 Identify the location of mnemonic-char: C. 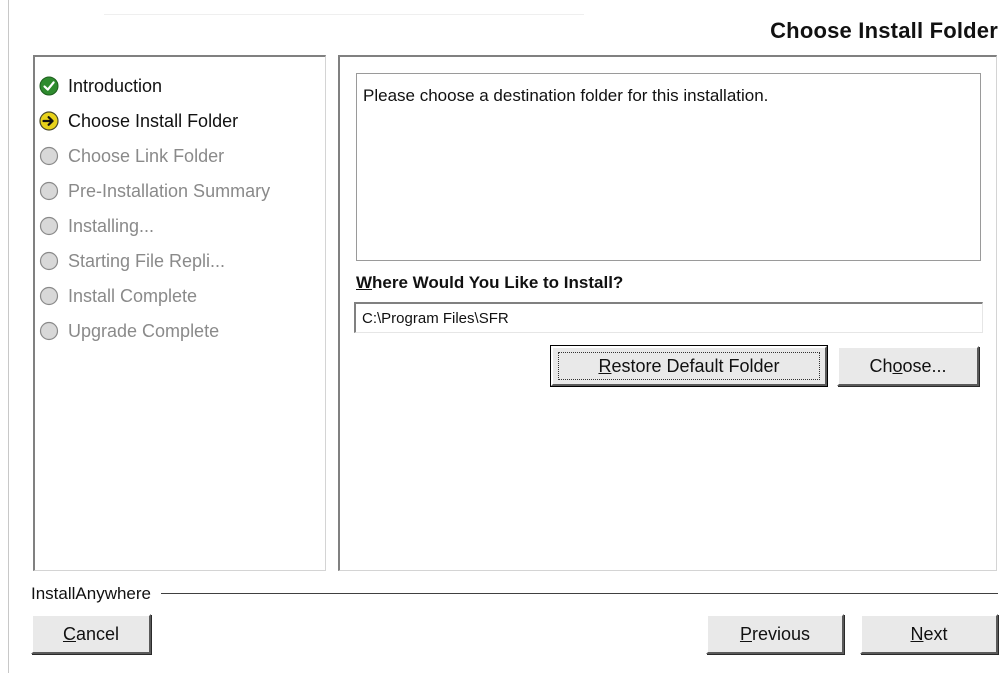
(69, 633).